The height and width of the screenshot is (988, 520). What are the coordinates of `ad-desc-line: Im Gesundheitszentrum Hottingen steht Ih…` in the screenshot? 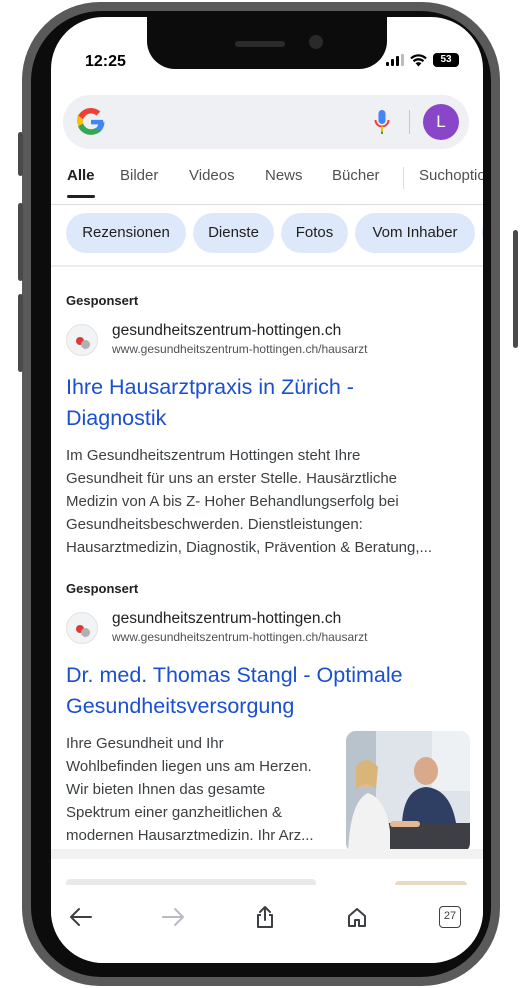 It's located at (213, 455).